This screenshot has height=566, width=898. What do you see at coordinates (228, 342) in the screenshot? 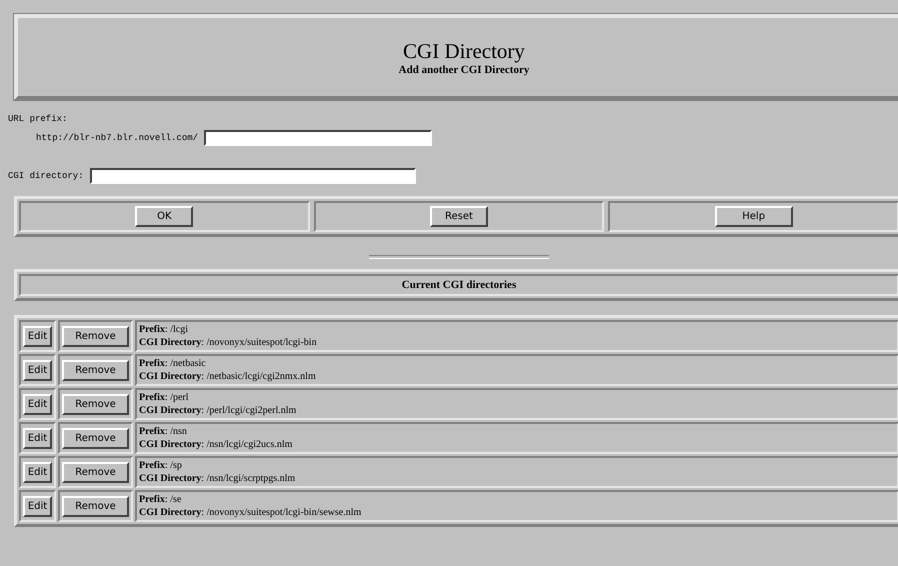
I see `directory-text: CGI Directory: /novonyx/suitespot/lcgi-bin` at bounding box center [228, 342].